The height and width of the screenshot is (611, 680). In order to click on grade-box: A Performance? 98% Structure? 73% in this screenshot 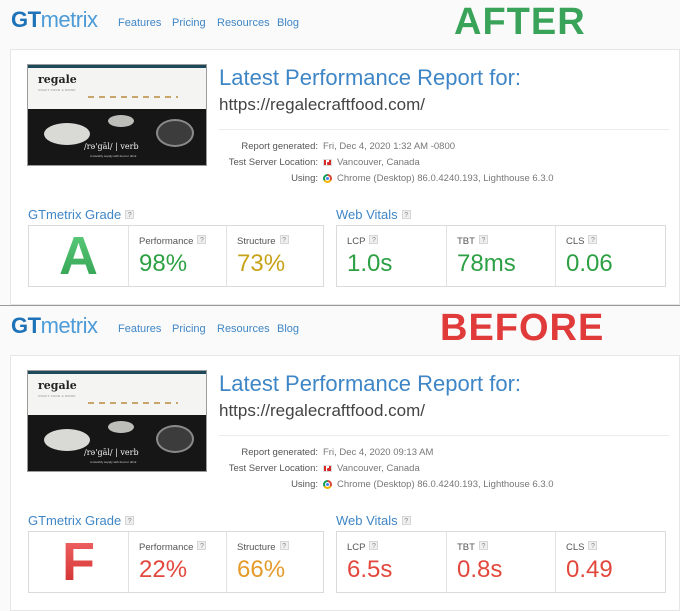, I will do `click(176, 256)`.